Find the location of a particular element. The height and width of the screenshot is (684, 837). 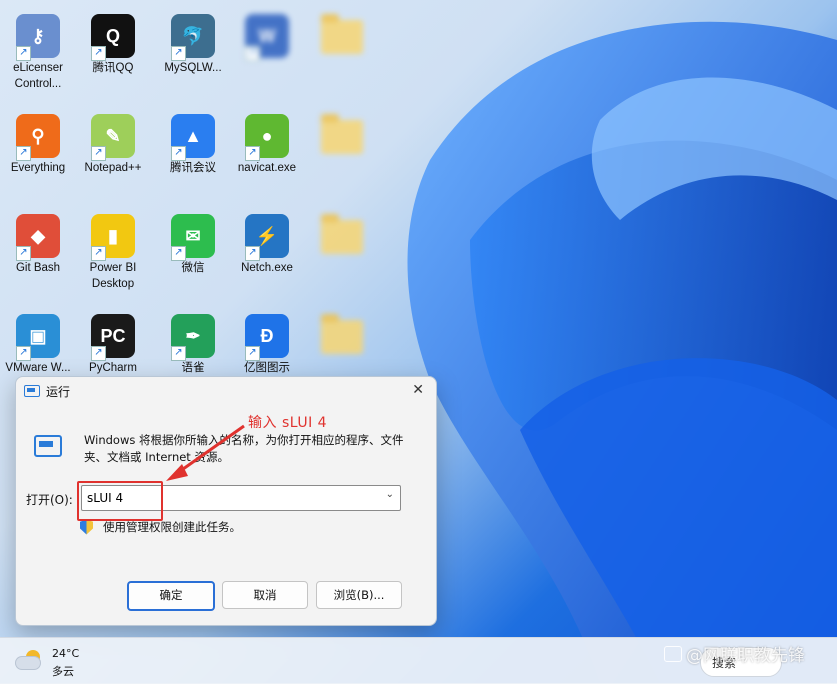

desktop-shortcut: ⚡ ↗ Netch.exe is located at coordinates (267, 249).